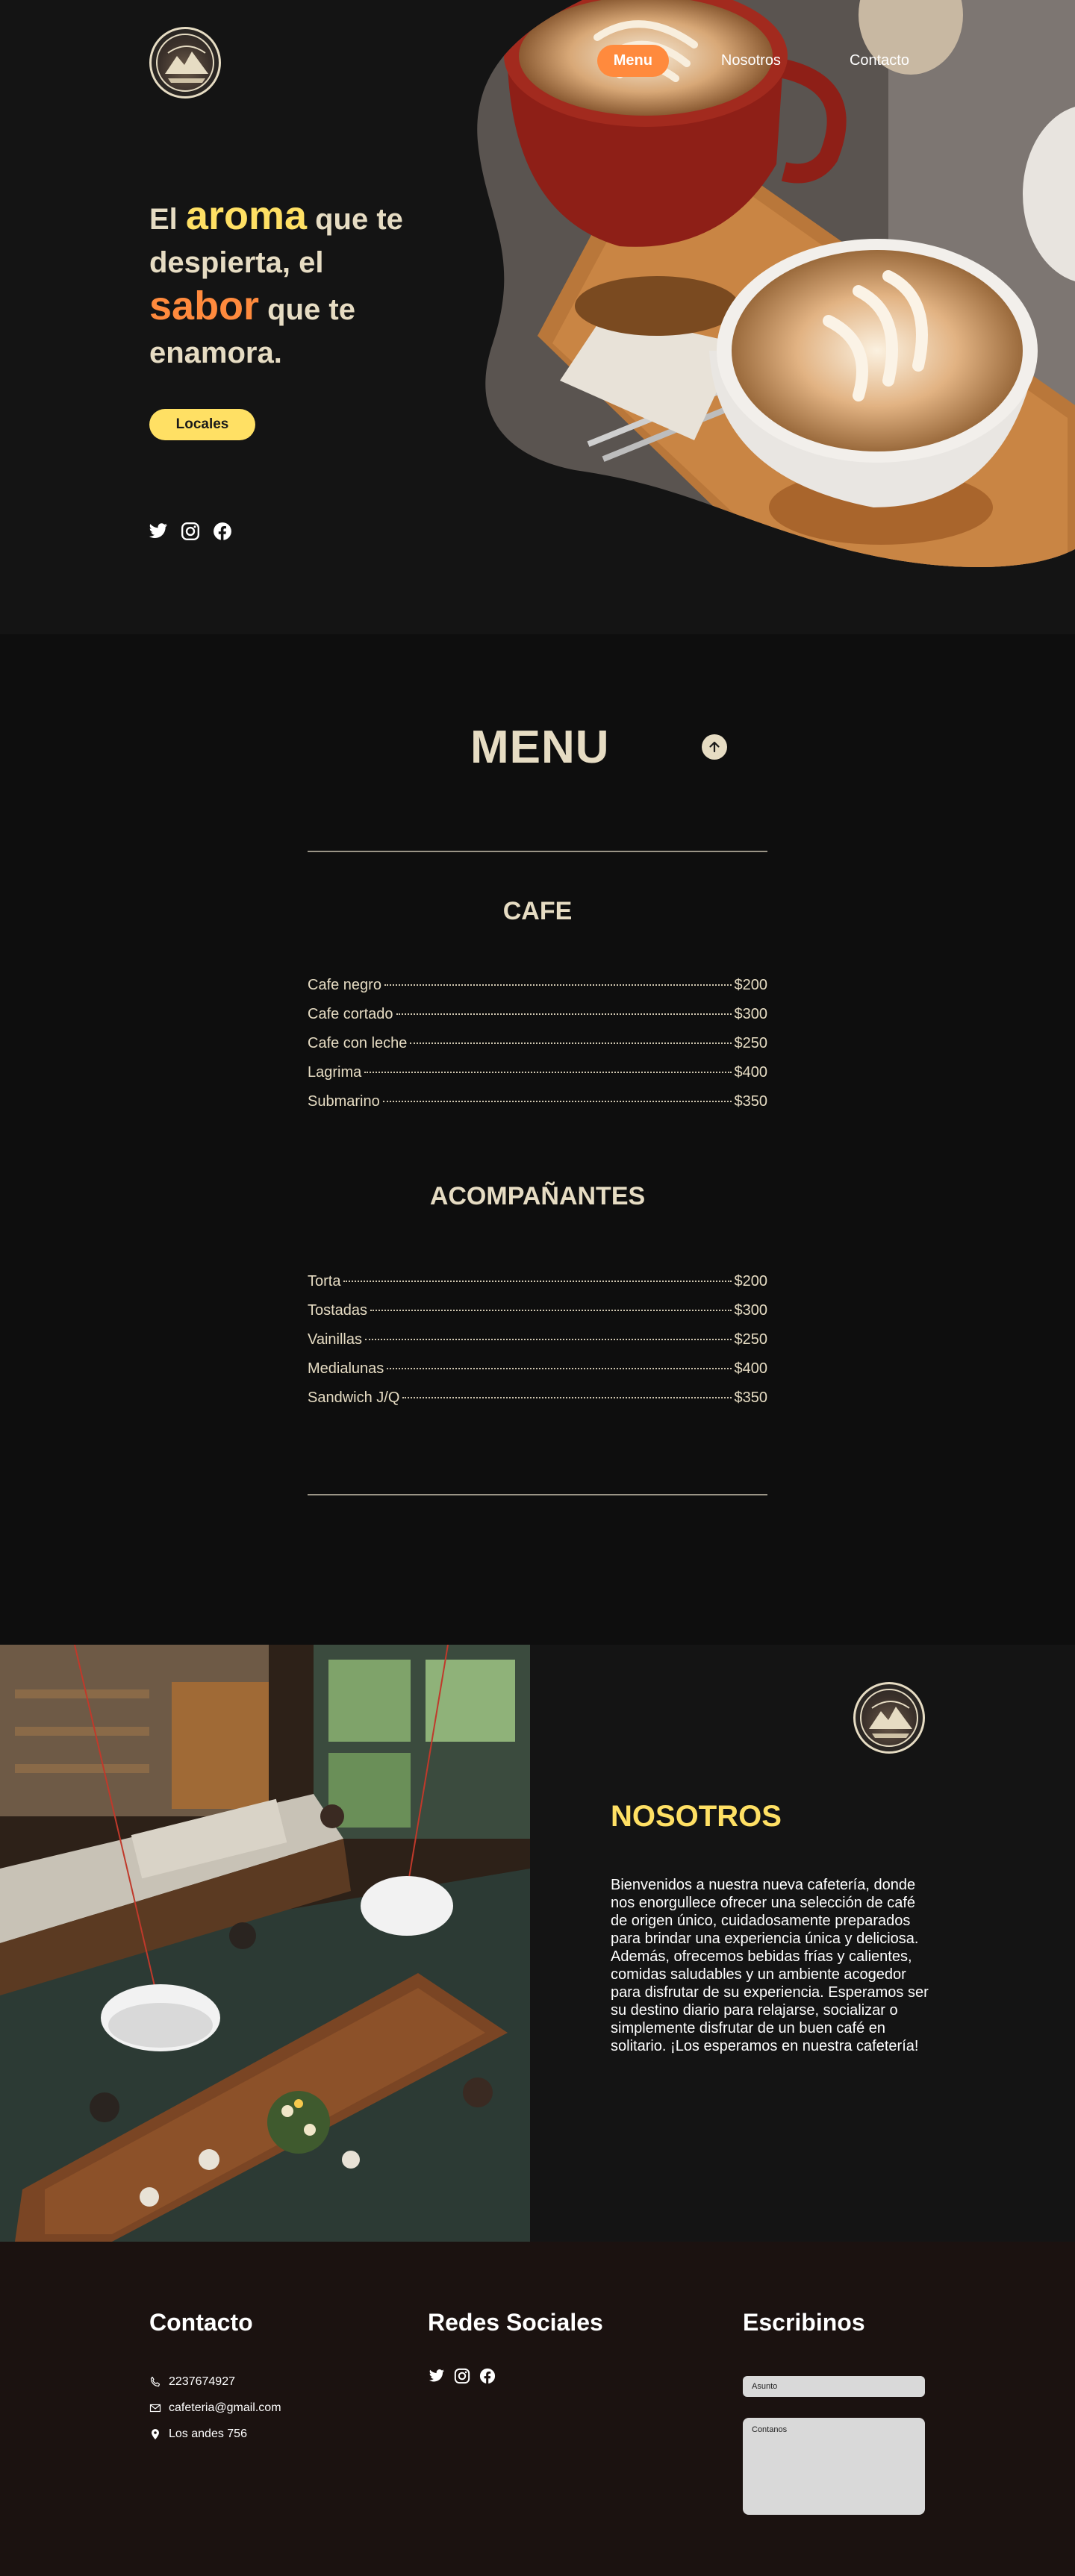 The height and width of the screenshot is (2576, 1075). Describe the element at coordinates (346, 1368) in the screenshot. I see `menu-item-name: Medialunas` at that location.